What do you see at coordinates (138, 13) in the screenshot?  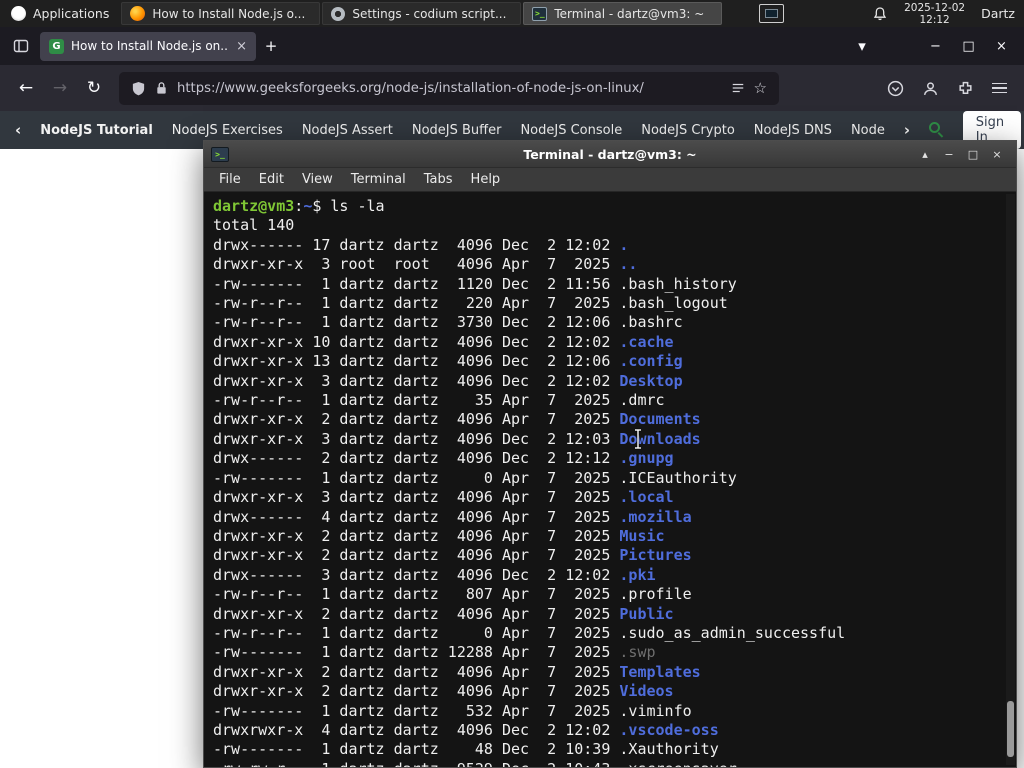 I see `firefox-icon` at bounding box center [138, 13].